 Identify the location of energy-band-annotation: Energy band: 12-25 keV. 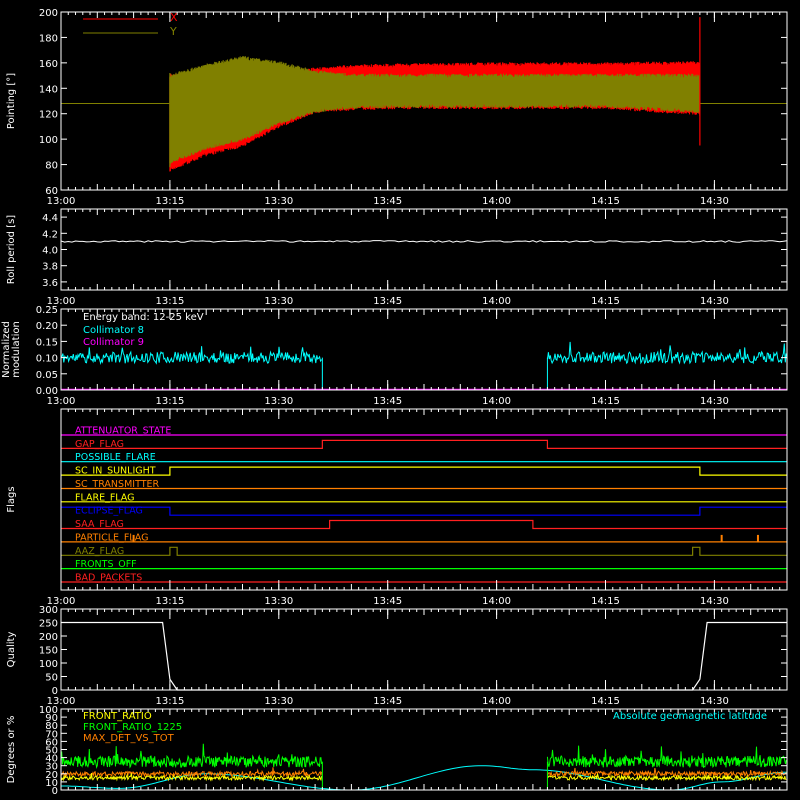
(143, 317).